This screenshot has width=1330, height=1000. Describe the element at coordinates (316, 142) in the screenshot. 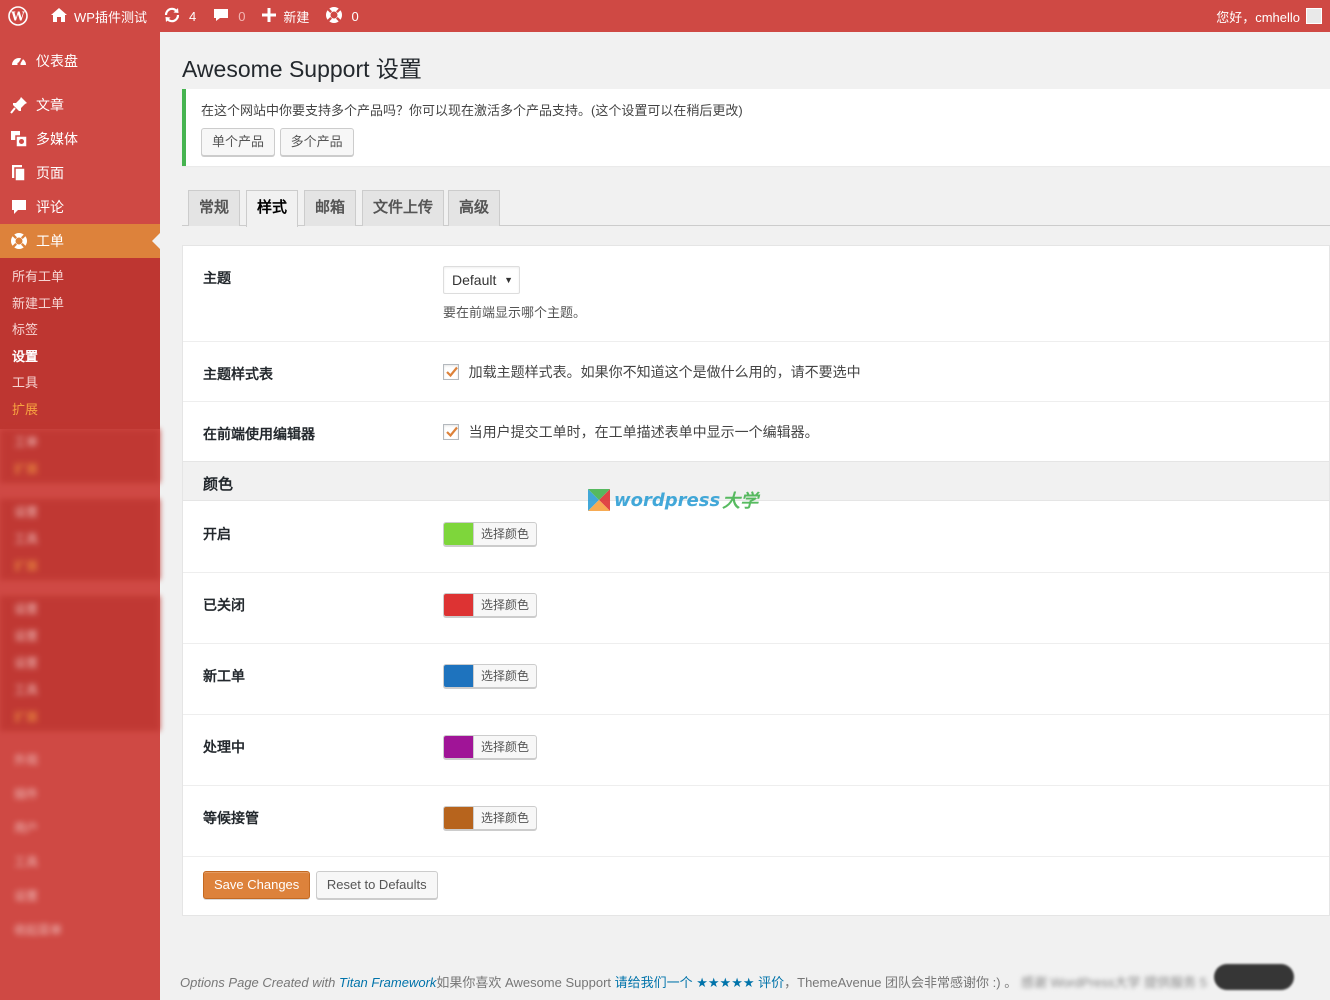

I see `multiple-products-button: 多个产品` at that location.